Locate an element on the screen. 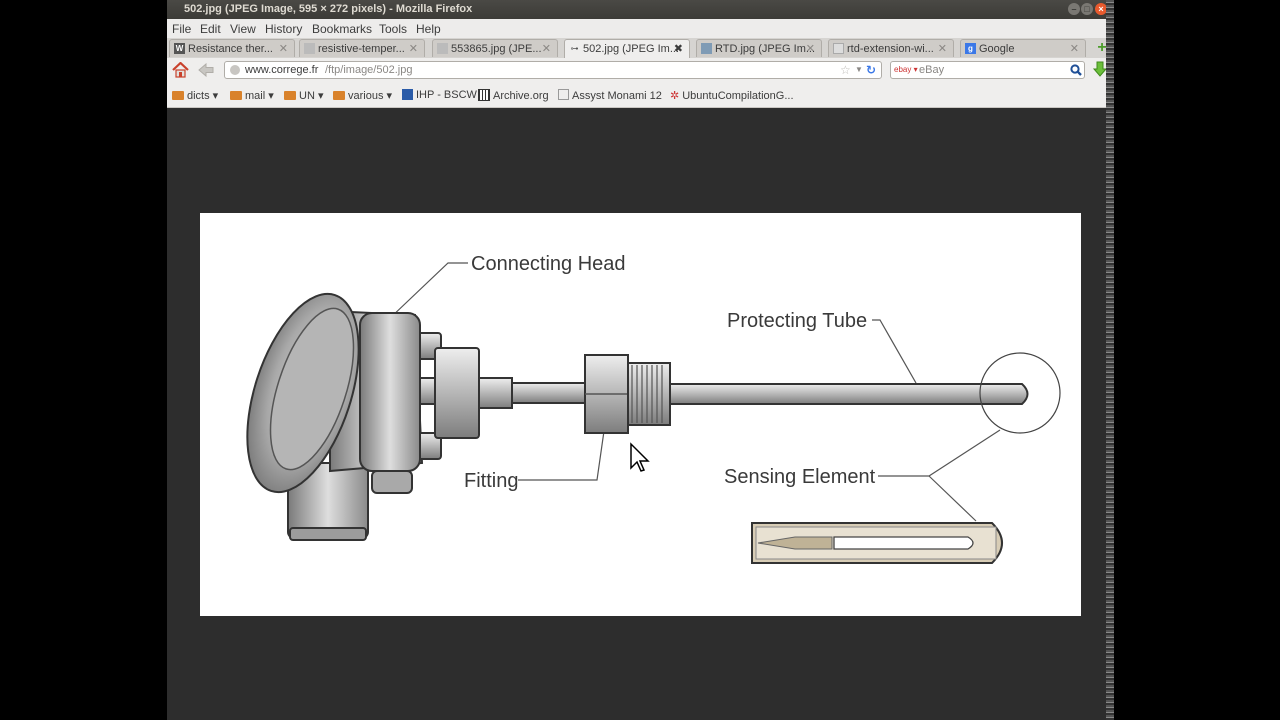 This screenshot has height=720, width=1280. download-icon is located at coordinates (1100, 70).